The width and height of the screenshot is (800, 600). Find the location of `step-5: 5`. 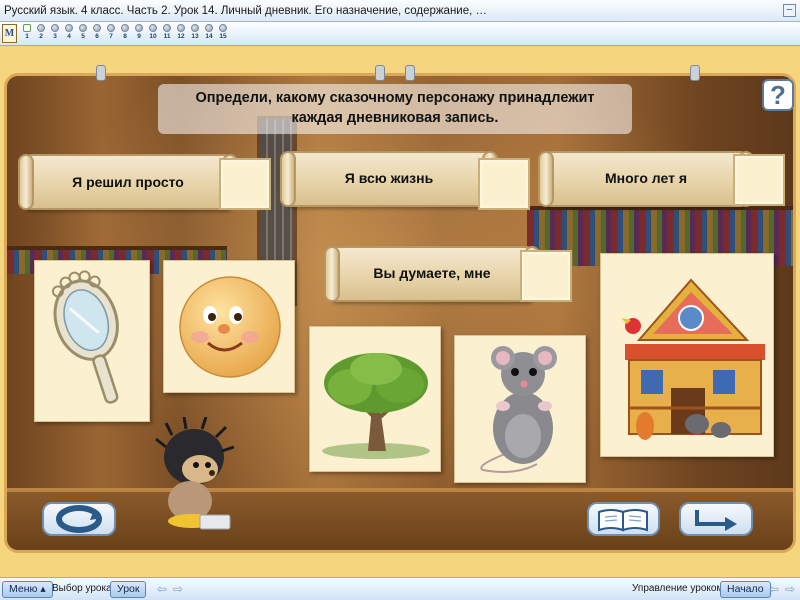

step-5: 5 is located at coordinates (83, 32).